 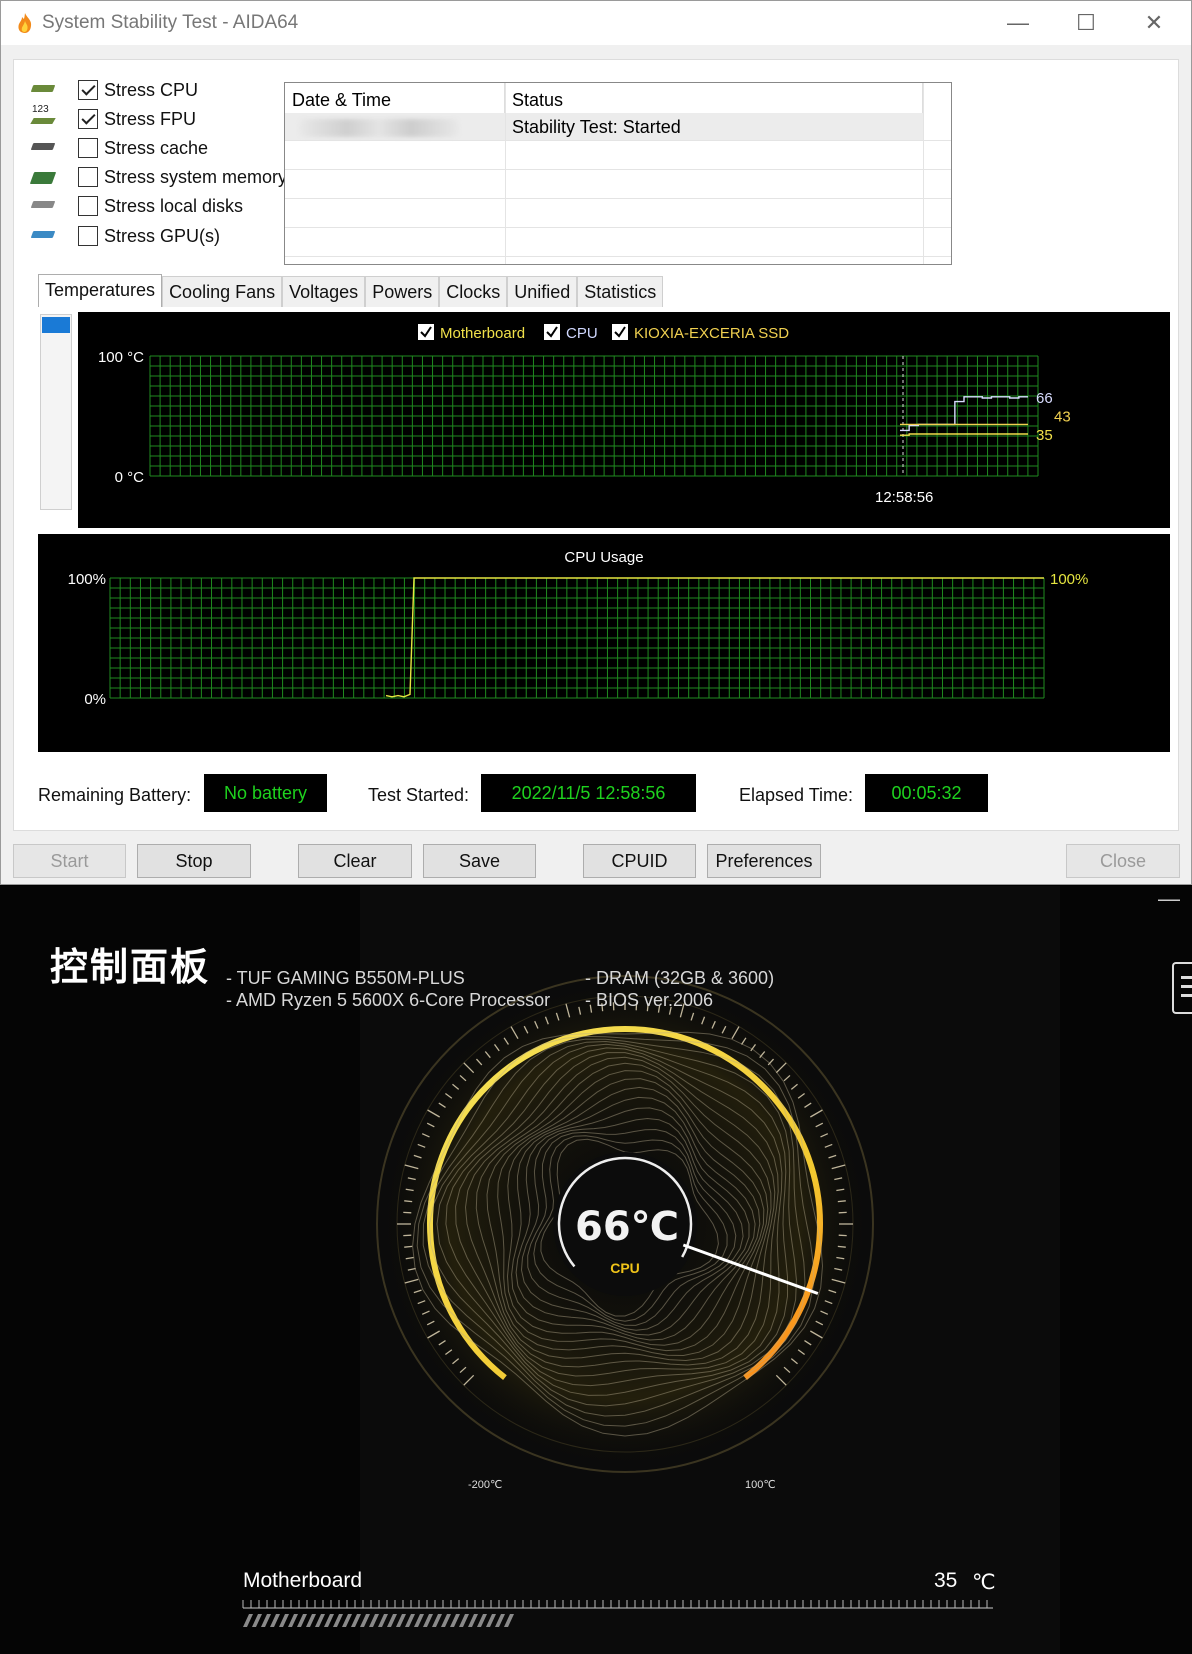 What do you see at coordinates (711, 333) in the screenshot?
I see `legend-item: KIOXIA-EXCERIA SSD` at bounding box center [711, 333].